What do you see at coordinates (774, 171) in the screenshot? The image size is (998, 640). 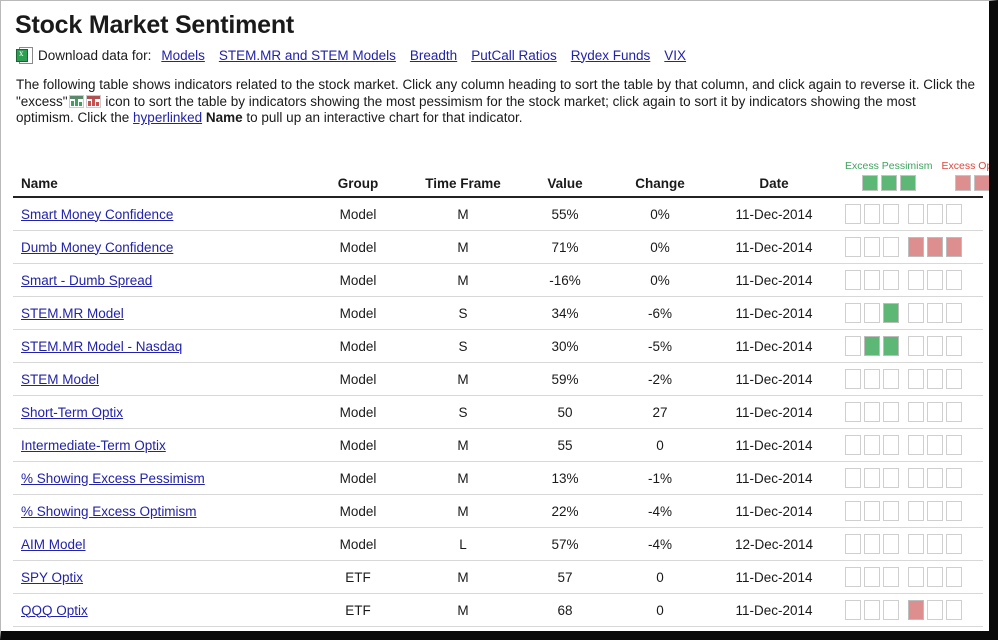 I see `column-header-date: Date` at bounding box center [774, 171].